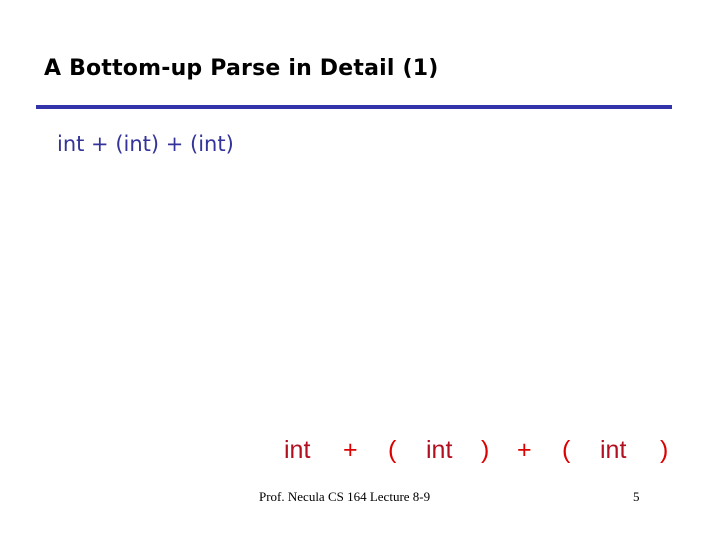 The width and height of the screenshot is (720, 540). What do you see at coordinates (360, 451) in the screenshot?
I see `token-sequence: int + ( int ) + ( int )` at bounding box center [360, 451].